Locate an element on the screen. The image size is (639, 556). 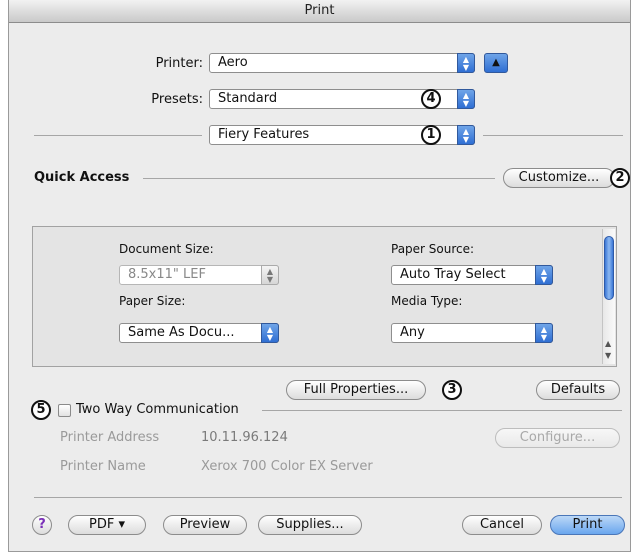
callout-4: 4 is located at coordinates (431, 99).